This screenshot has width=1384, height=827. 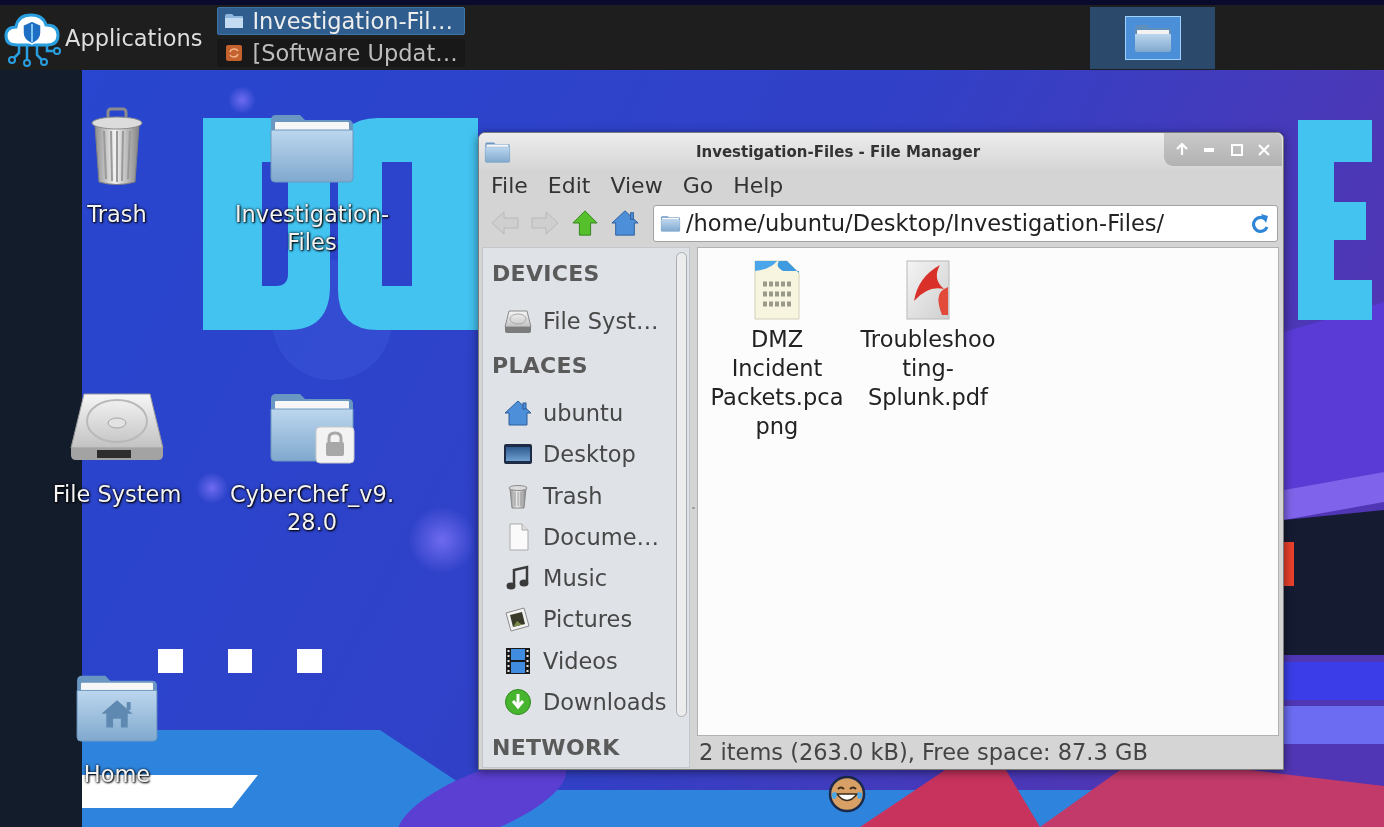 I want to click on desktop-shortcut: CyberChef_v9.28.0, so click(x=312, y=461).